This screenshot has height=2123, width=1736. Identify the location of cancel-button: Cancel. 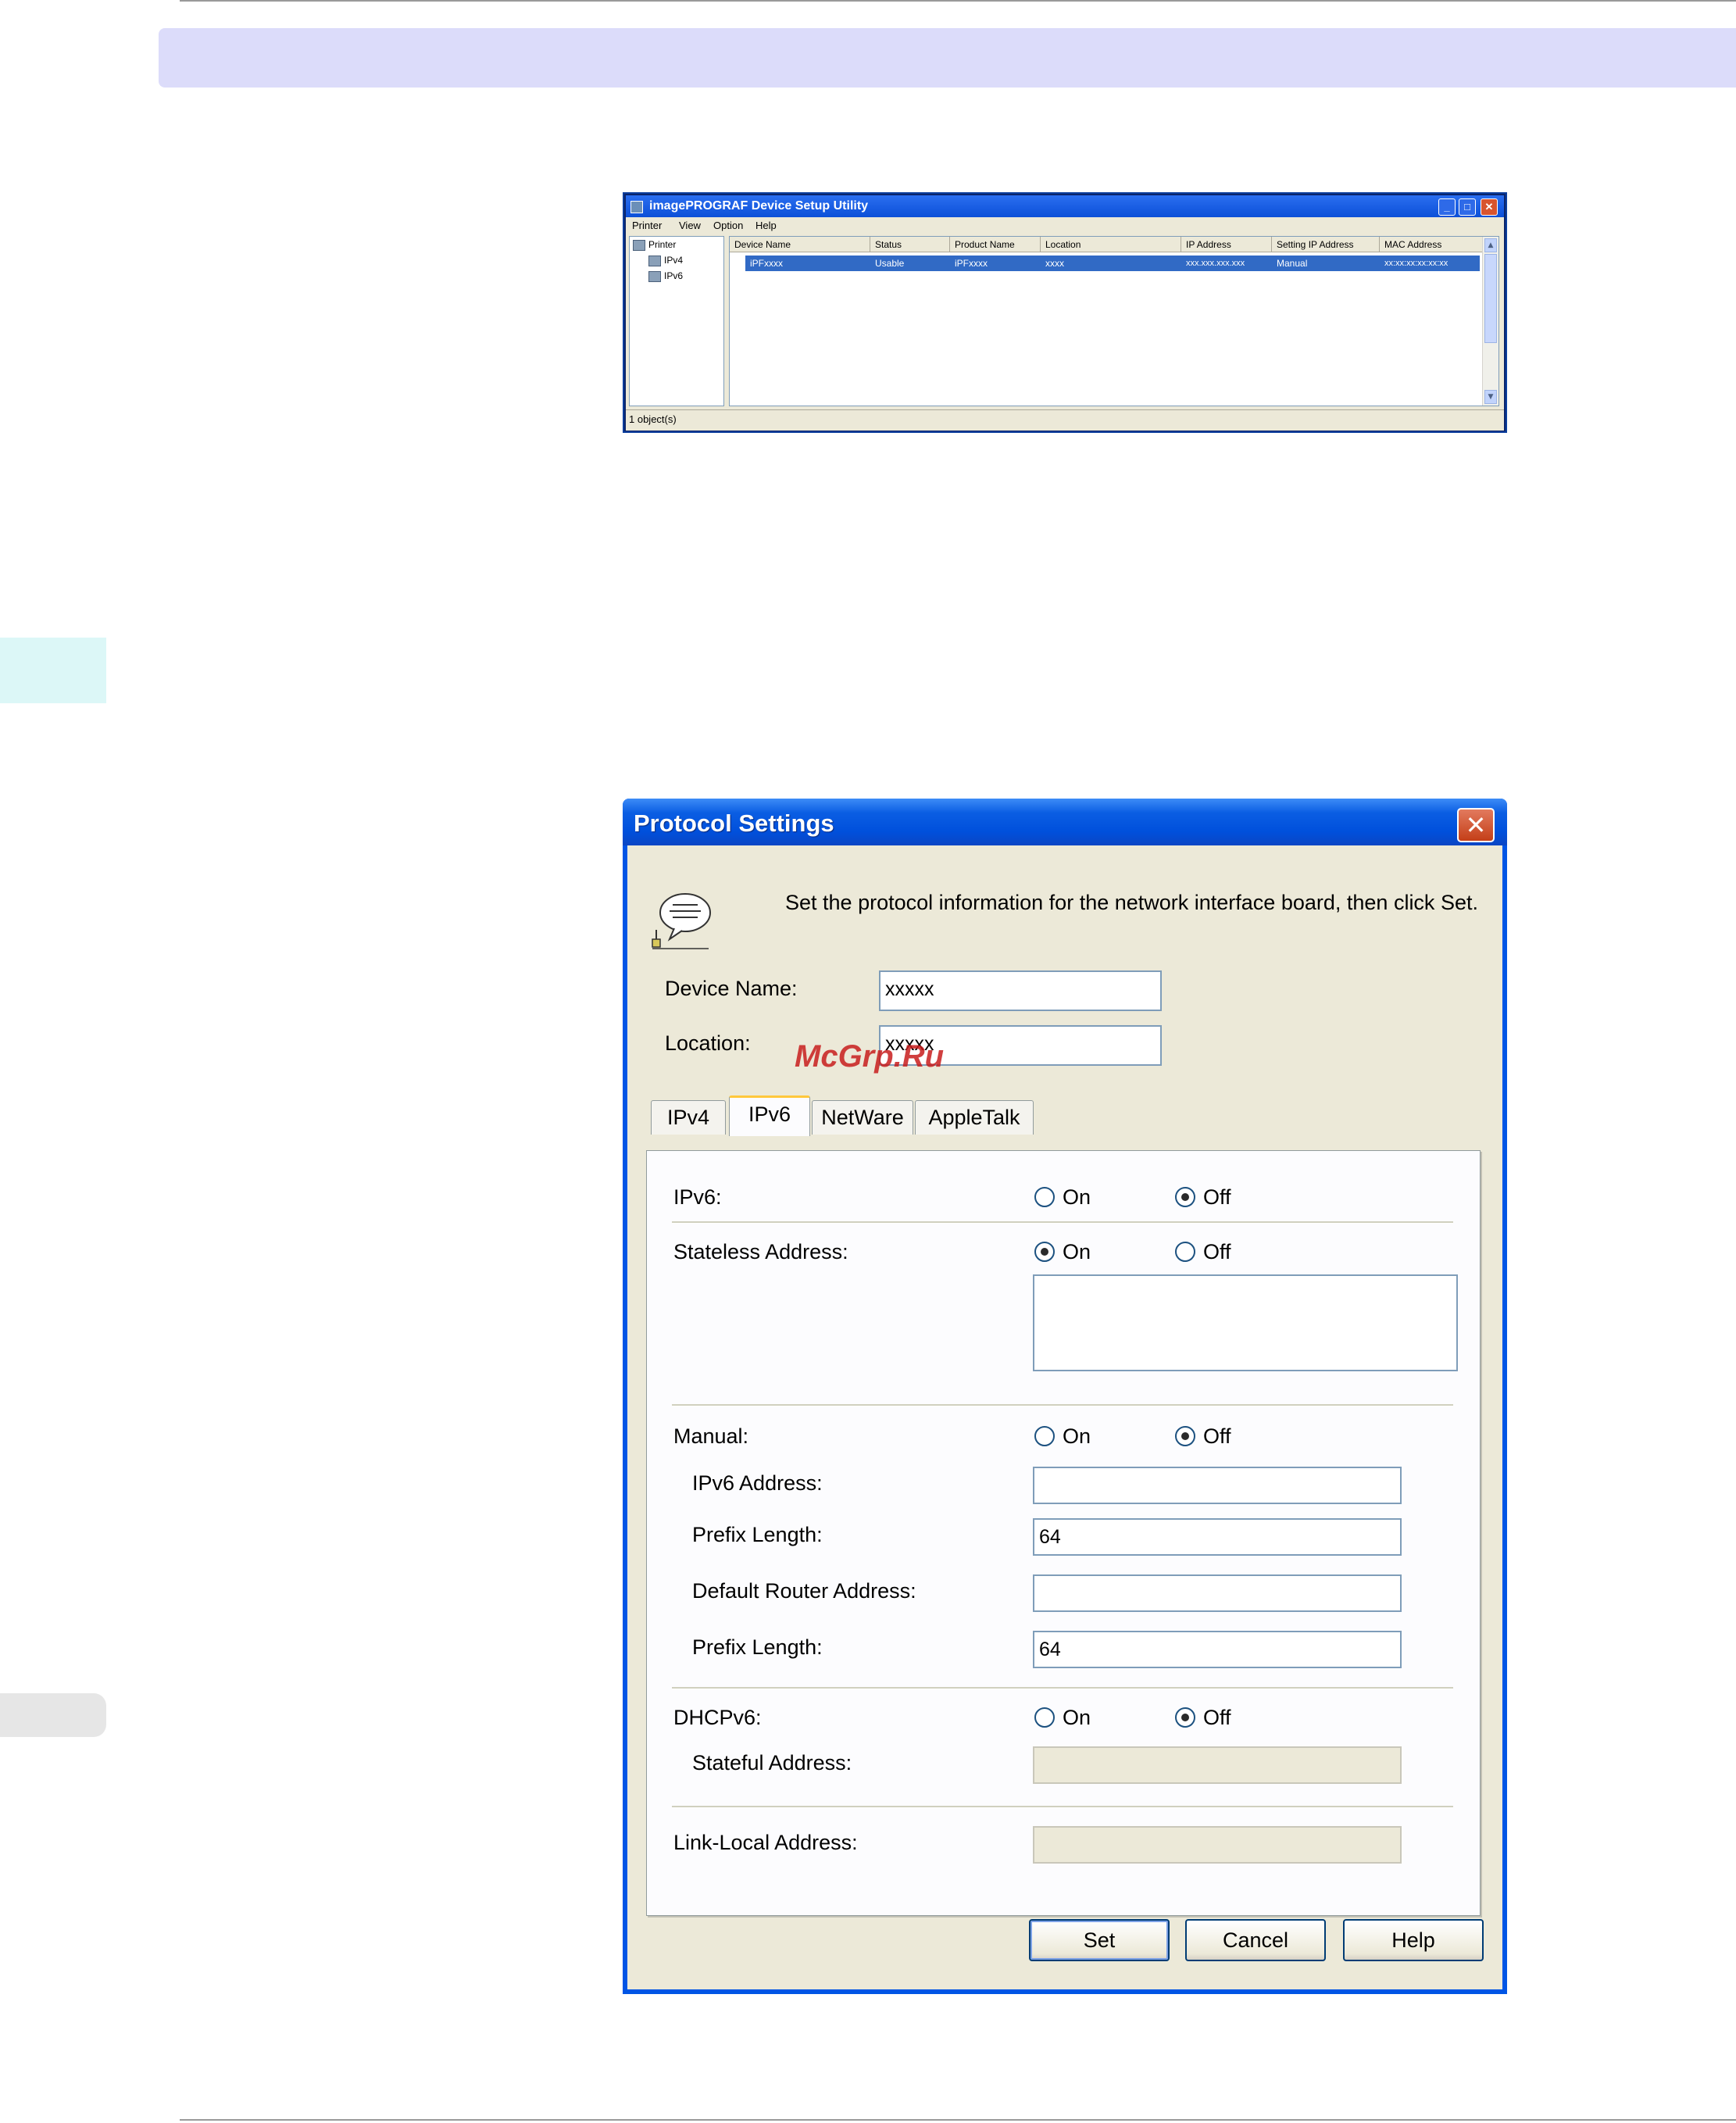
(1255, 1940).